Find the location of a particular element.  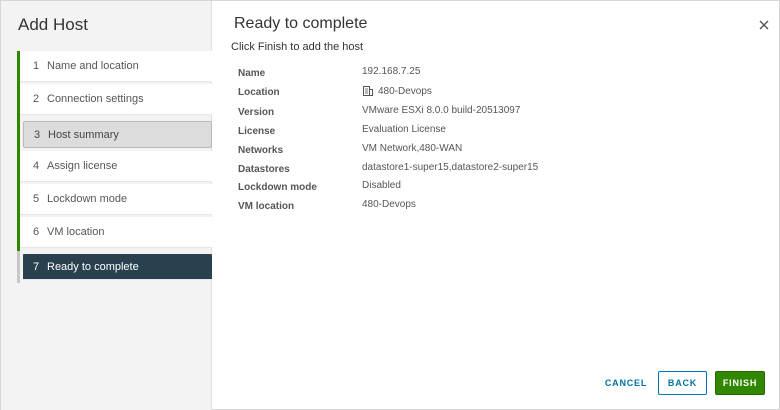

finish-button: FINISH is located at coordinates (740, 383).